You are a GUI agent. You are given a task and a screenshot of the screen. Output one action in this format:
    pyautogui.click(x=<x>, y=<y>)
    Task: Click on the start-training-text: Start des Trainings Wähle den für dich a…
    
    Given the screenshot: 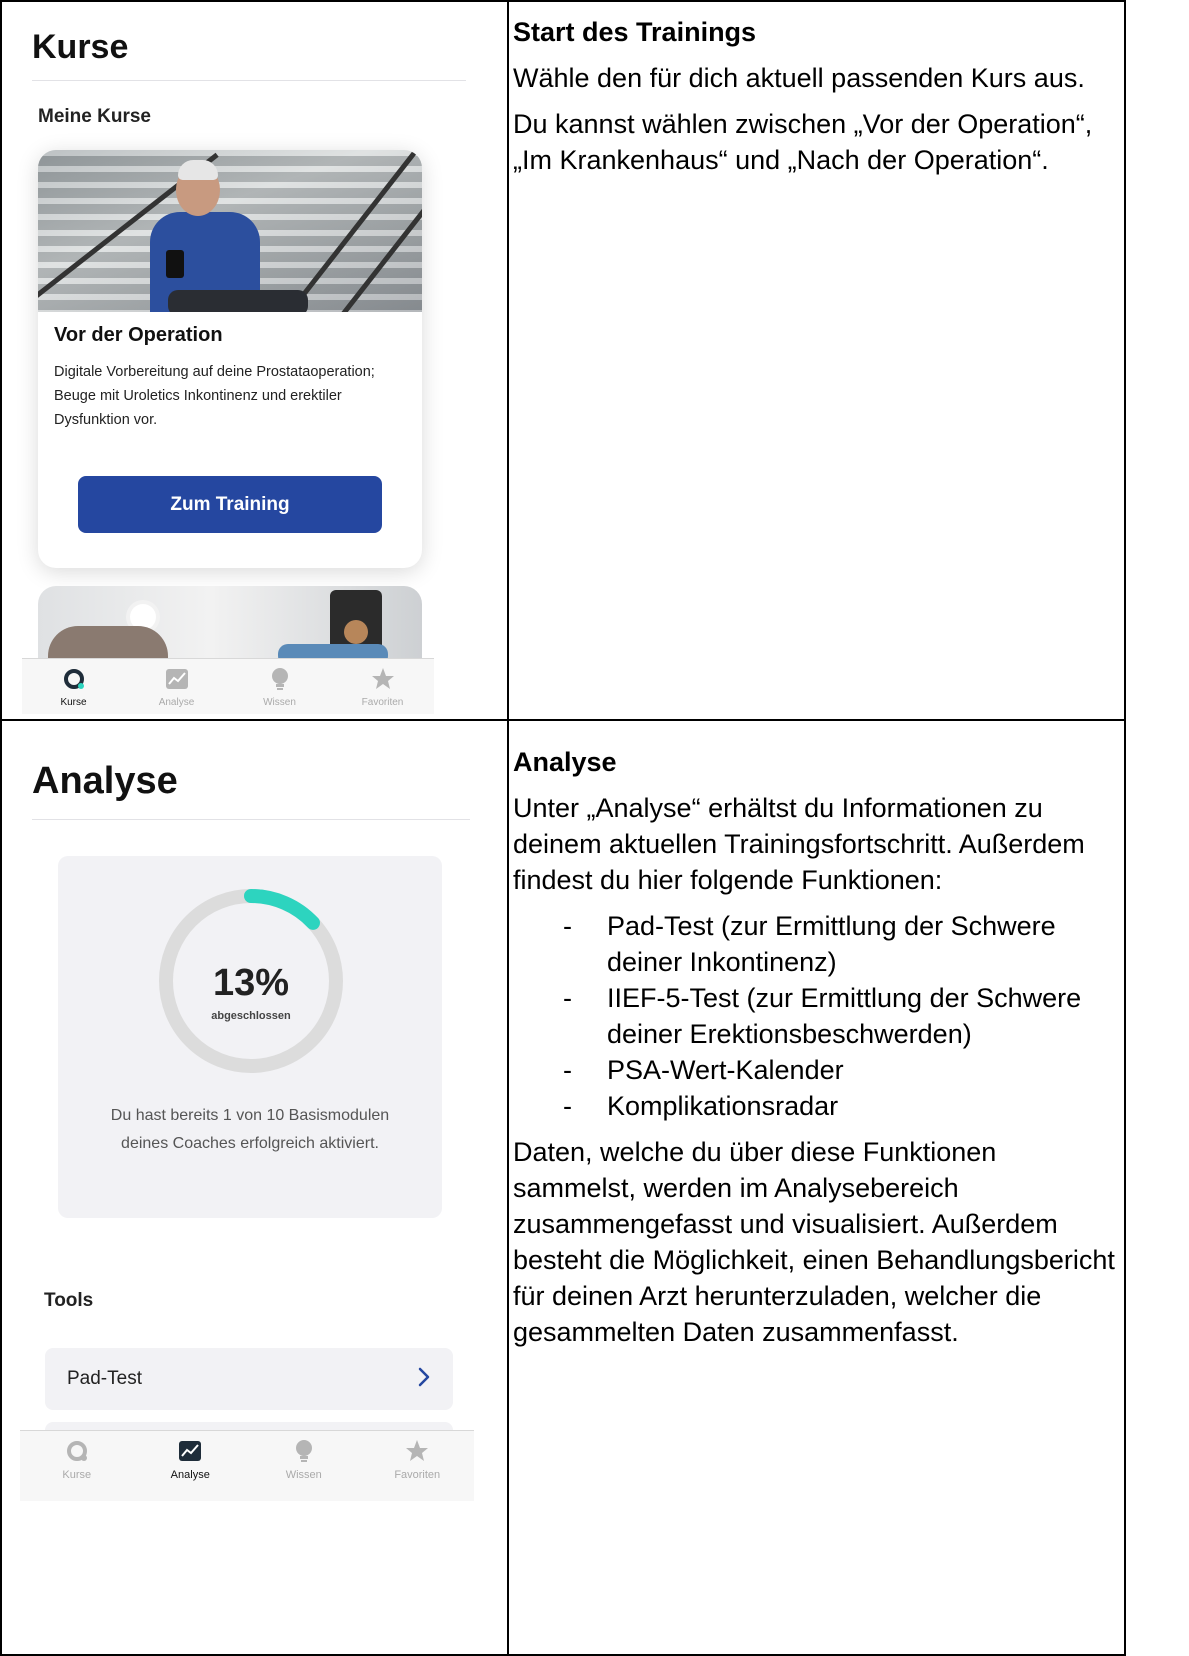 What is the action you would take?
    pyautogui.click(x=817, y=101)
    